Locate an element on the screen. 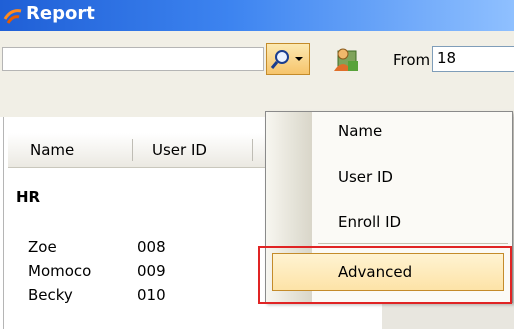 This screenshot has height=329, width=514. column-header-name: Name is located at coordinates (52, 150).